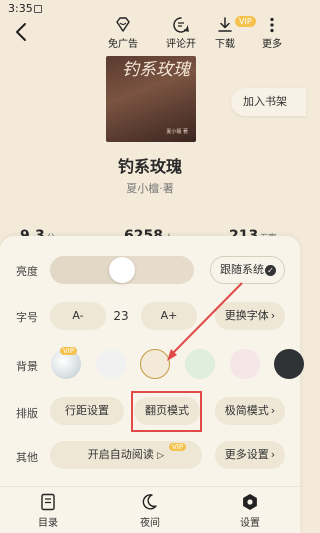 Image resolution: width=320 pixels, height=533 pixels. What do you see at coordinates (48, 502) in the screenshot?
I see `catalog-icon` at bounding box center [48, 502].